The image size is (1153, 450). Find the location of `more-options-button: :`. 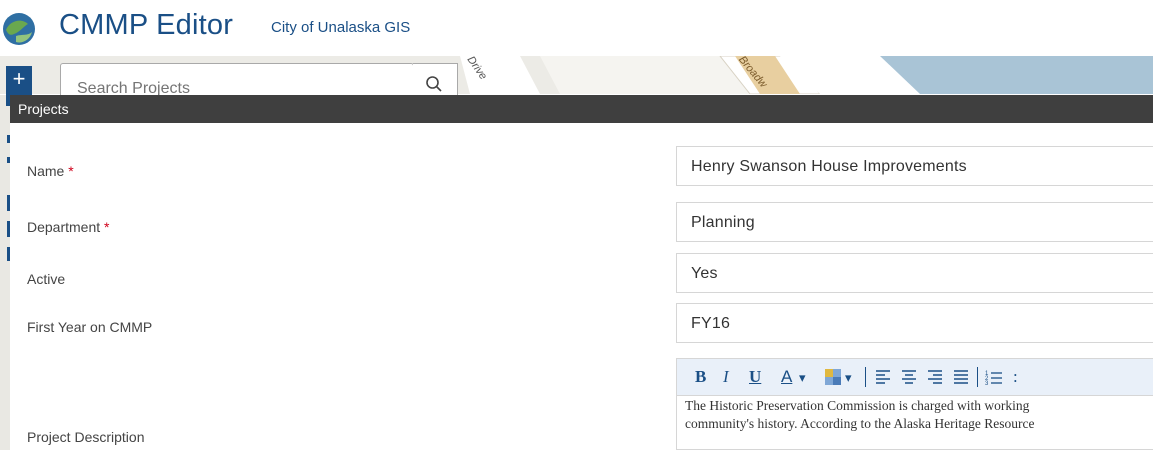

more-options-button: : is located at coordinates (1015, 377).